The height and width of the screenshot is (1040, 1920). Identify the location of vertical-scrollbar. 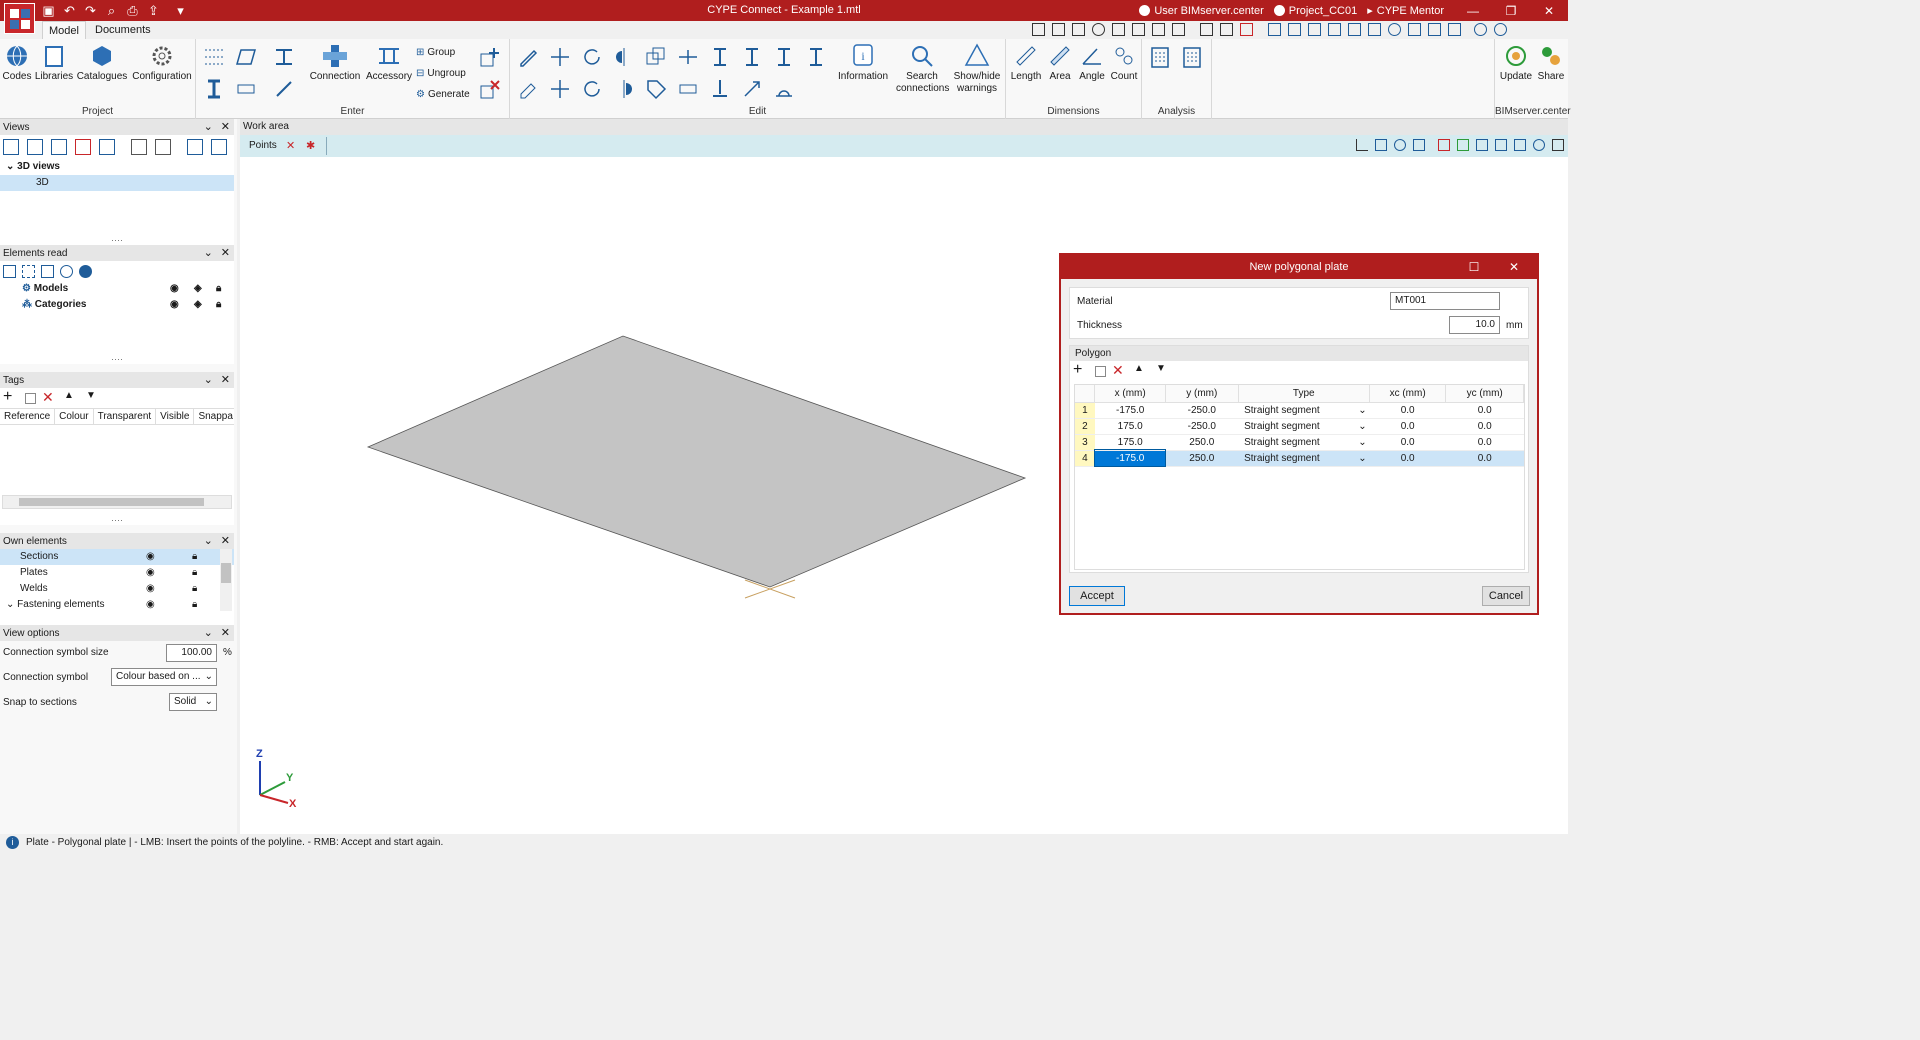
(226, 580).